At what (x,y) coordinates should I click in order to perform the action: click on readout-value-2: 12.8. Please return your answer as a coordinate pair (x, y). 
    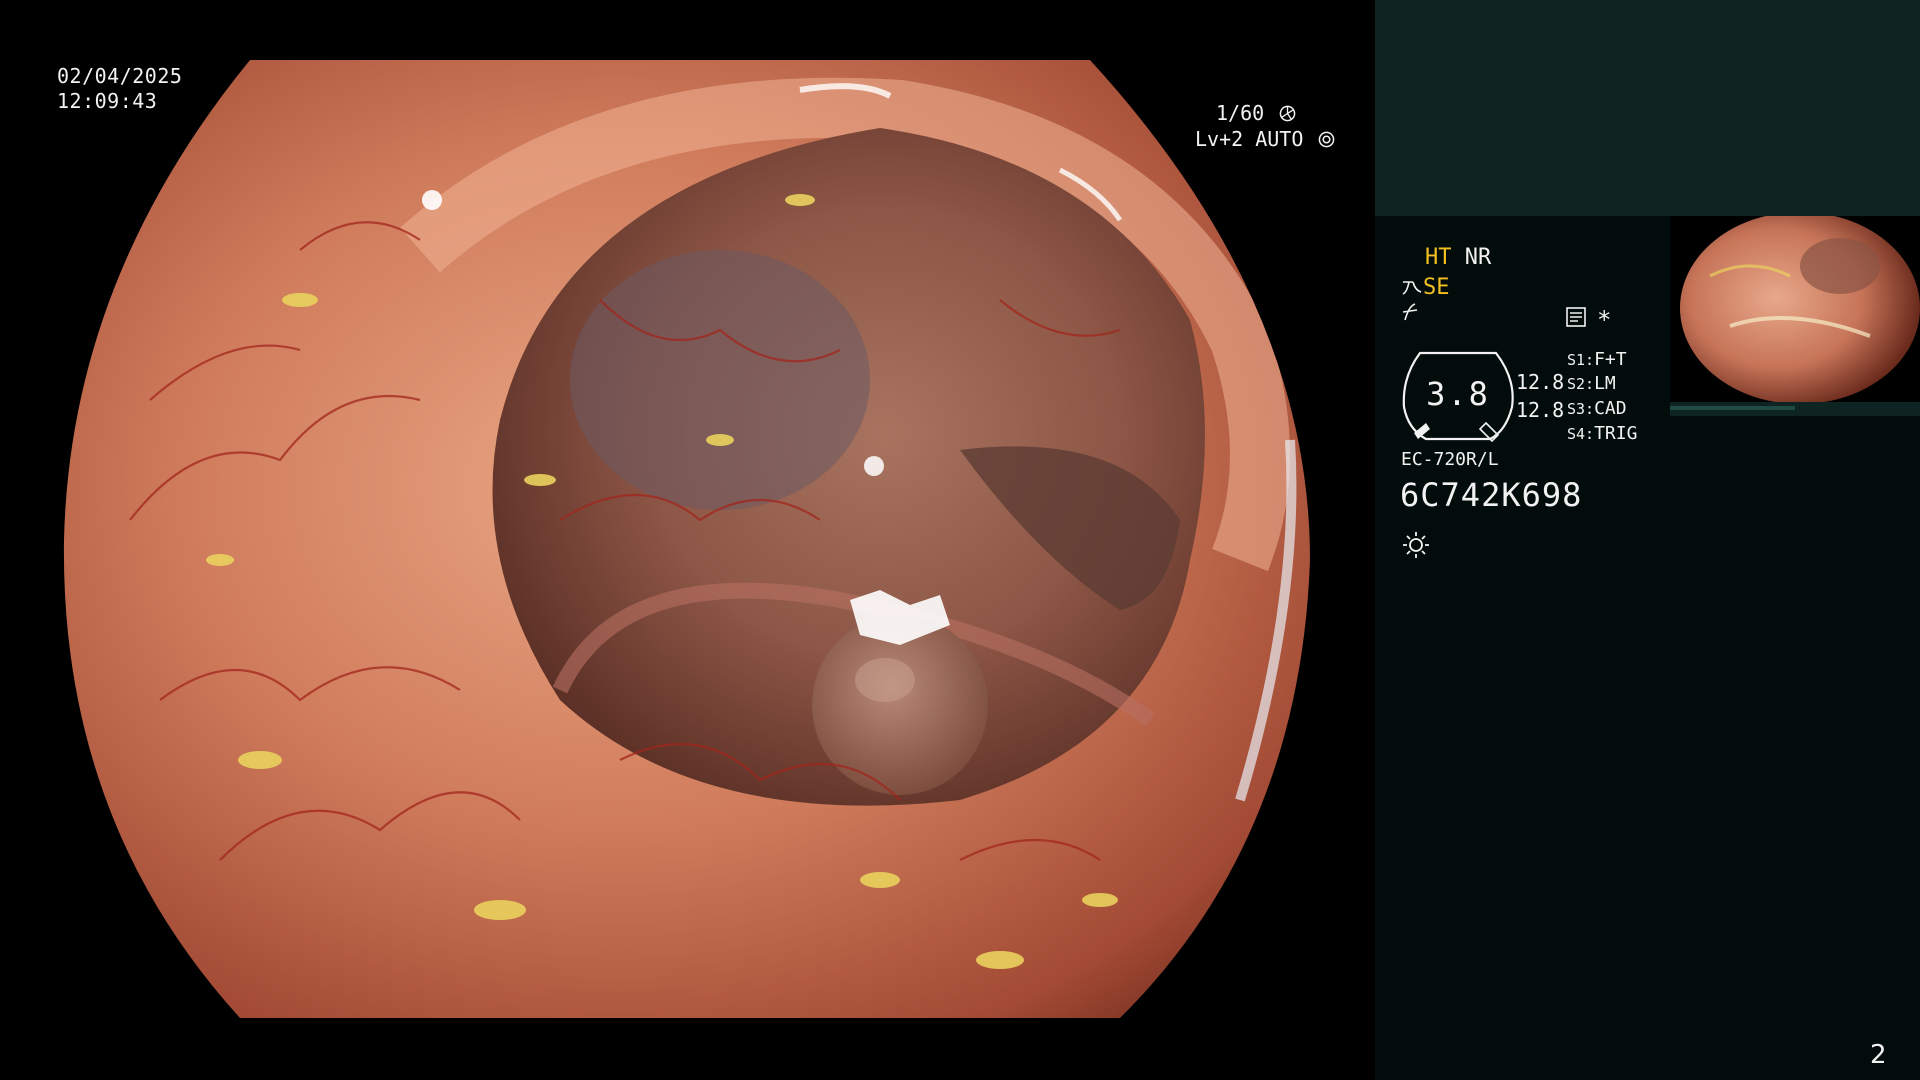
    Looking at the image, I should click on (1540, 410).